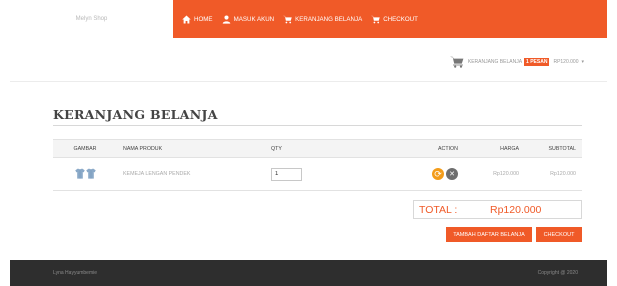 The image size is (617, 286). I want to click on nav-home: HOME, so click(197, 19).